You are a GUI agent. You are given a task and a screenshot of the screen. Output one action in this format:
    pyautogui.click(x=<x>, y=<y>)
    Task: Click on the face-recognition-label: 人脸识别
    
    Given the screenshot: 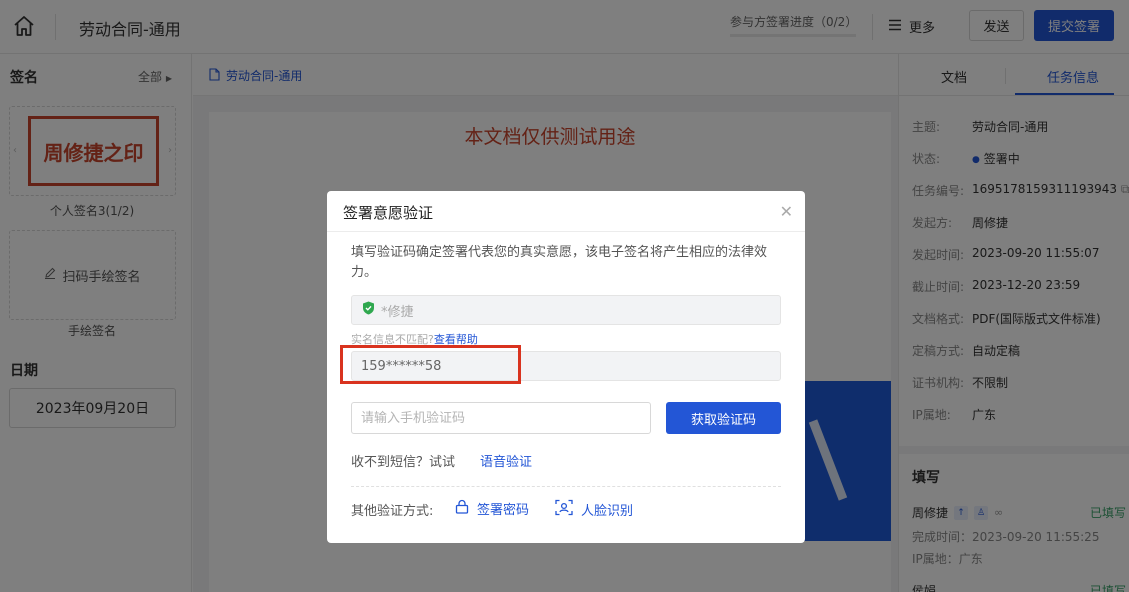 What is the action you would take?
    pyautogui.click(x=607, y=511)
    